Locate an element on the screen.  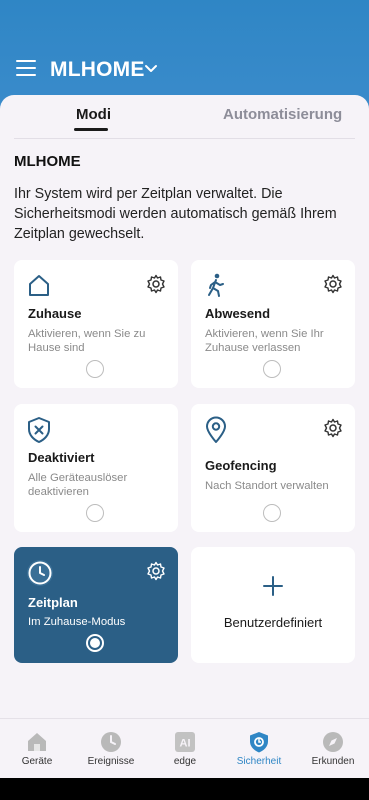
add-custom-mode-card: Benutzerdefiniert is located at coordinates (273, 605).